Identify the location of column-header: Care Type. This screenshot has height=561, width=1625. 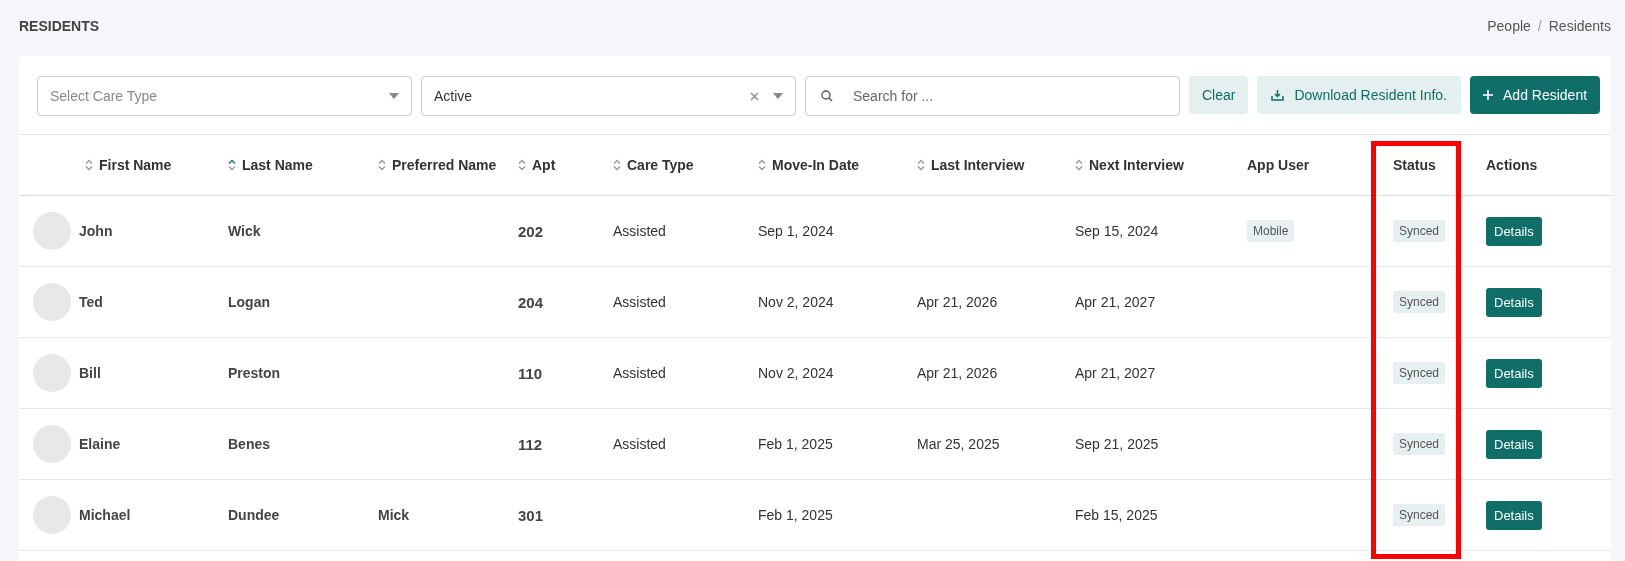
(660, 165).